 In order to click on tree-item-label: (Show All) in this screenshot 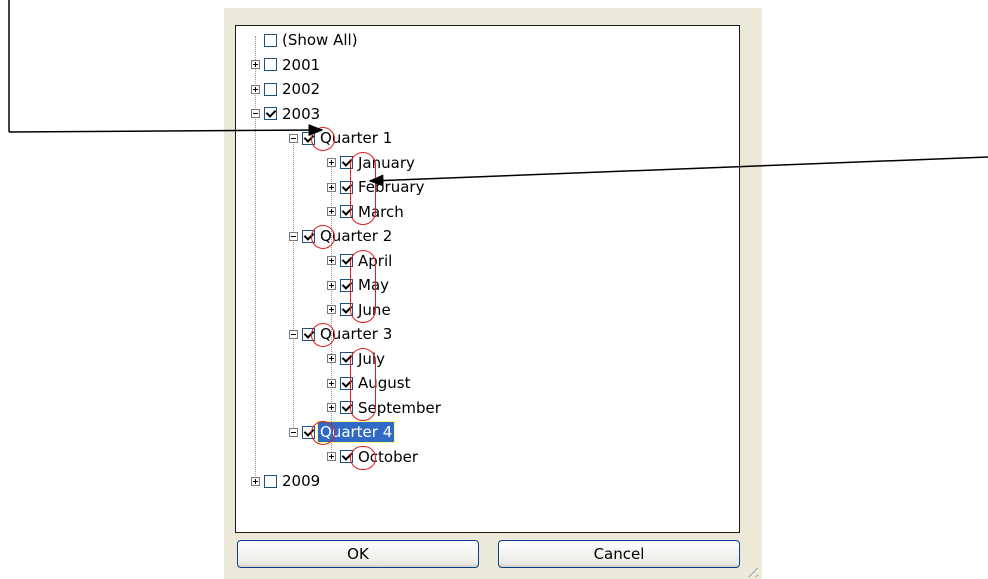, I will do `click(320, 40)`.